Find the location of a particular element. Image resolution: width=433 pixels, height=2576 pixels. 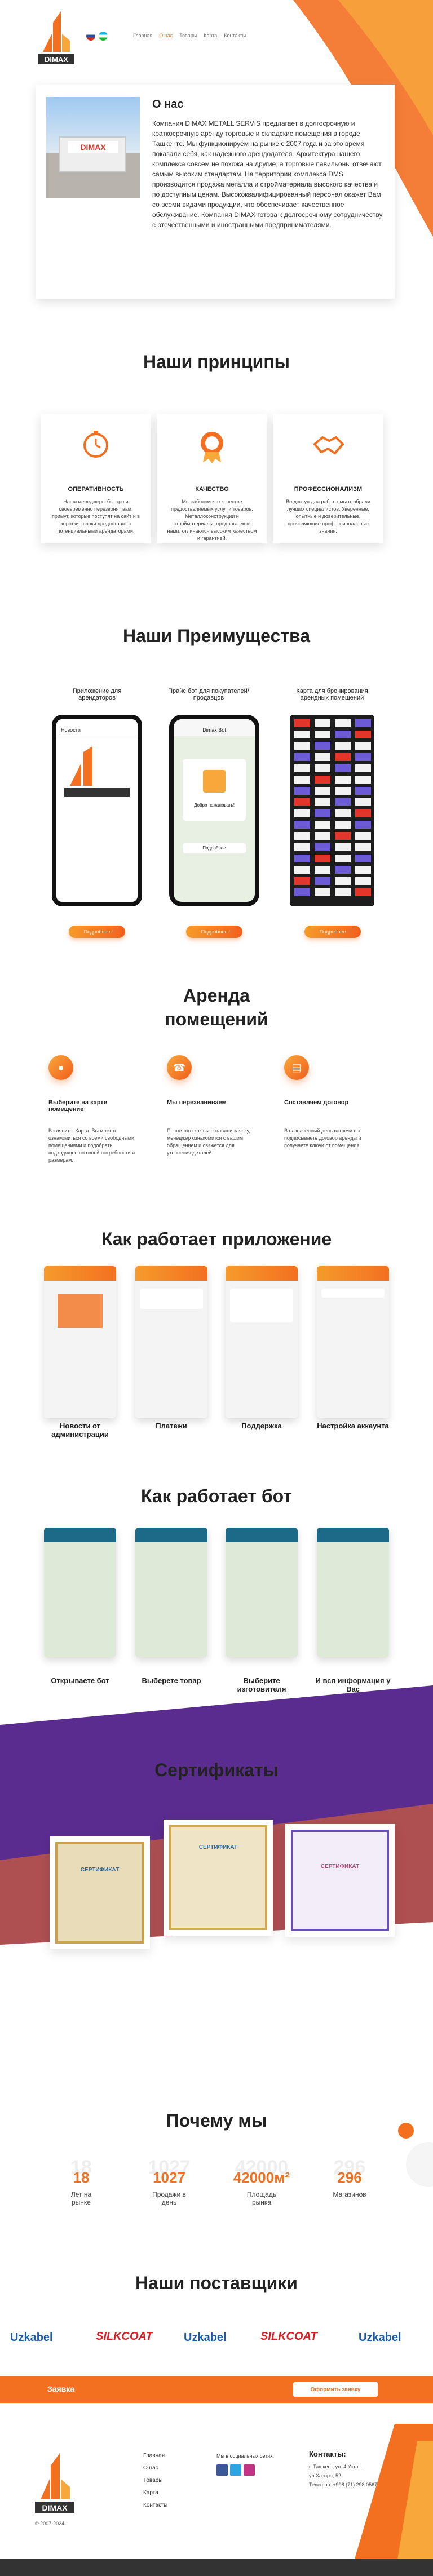

advantage-caption: Приложение для арендаторов is located at coordinates (97, 694).